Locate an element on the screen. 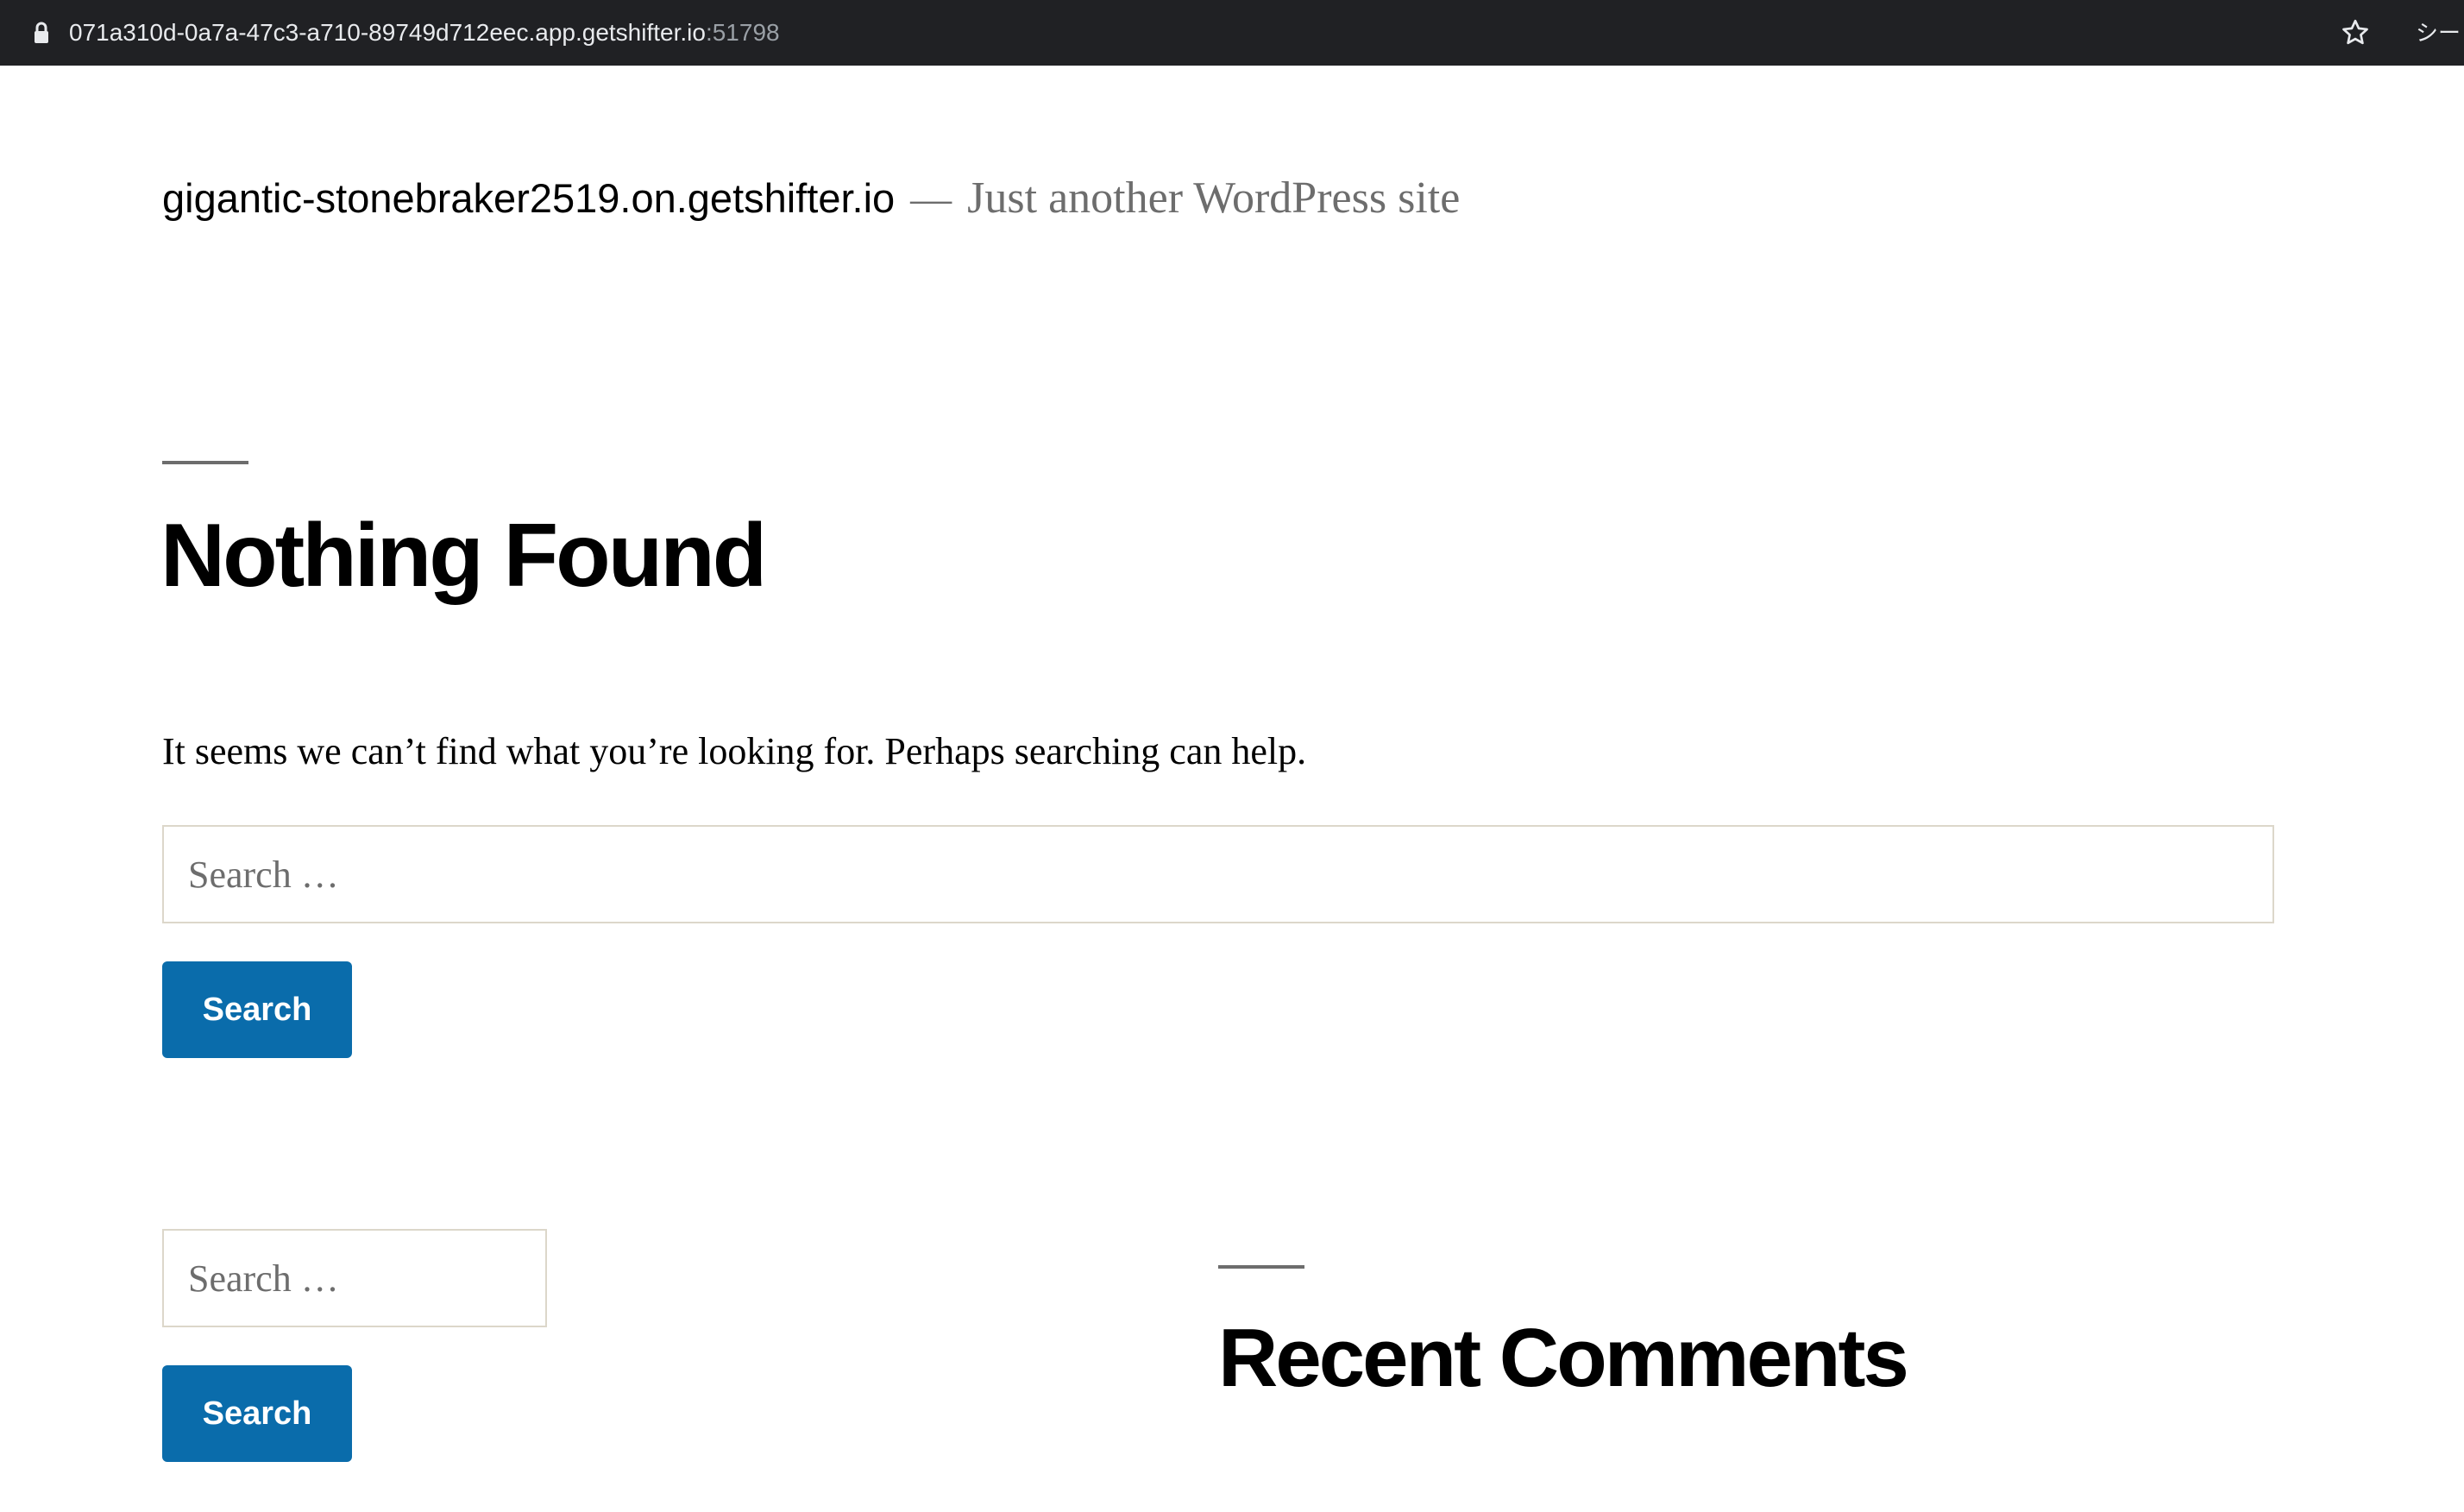 The image size is (2464, 1512). bookmark-star-icon is located at coordinates (2355, 33).